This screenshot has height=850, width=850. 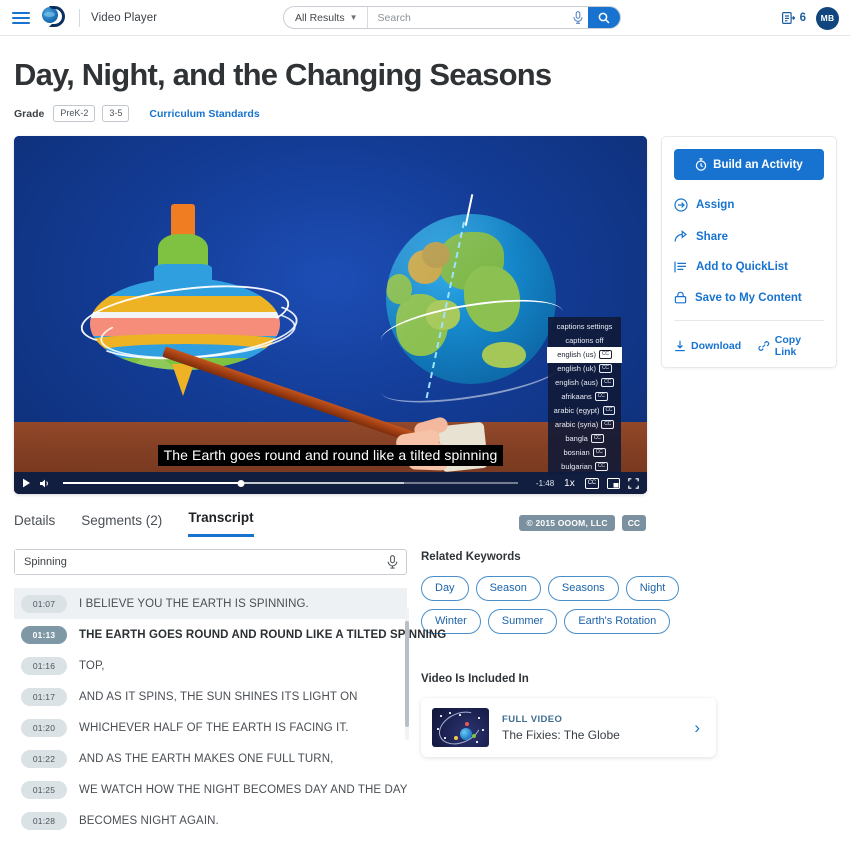 What do you see at coordinates (194, 603) in the screenshot?
I see `transcript-text: I BELIEVE YOU THE EARTH IS SPINNING.` at bounding box center [194, 603].